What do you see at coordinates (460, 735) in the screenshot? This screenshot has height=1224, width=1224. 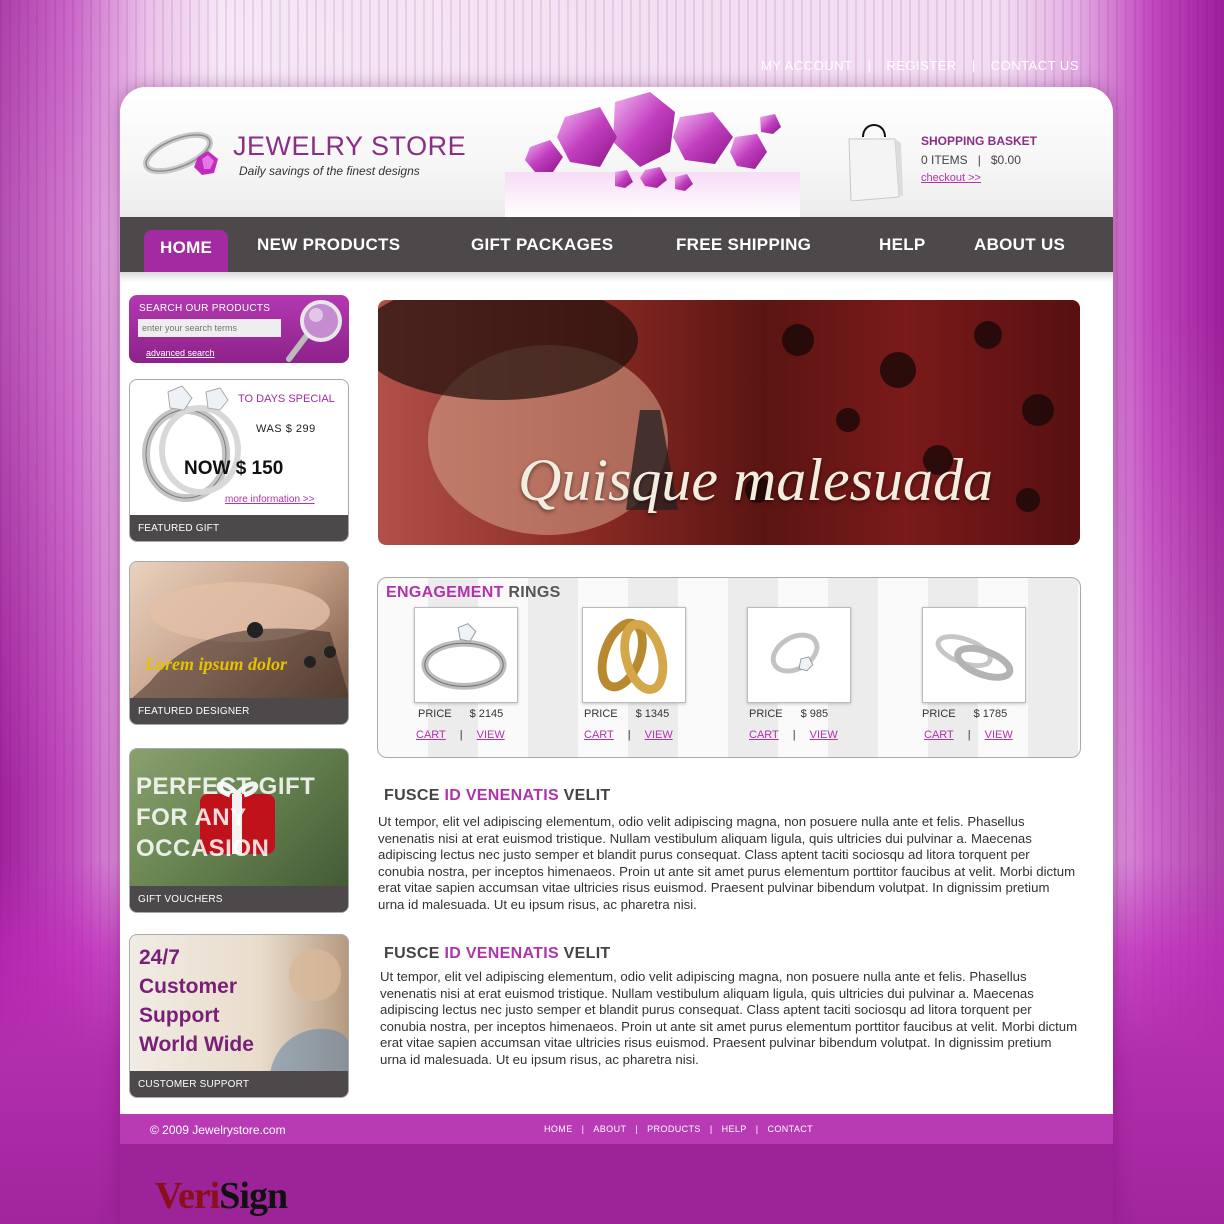 I see `ring-actions: CART | VIEW` at bounding box center [460, 735].